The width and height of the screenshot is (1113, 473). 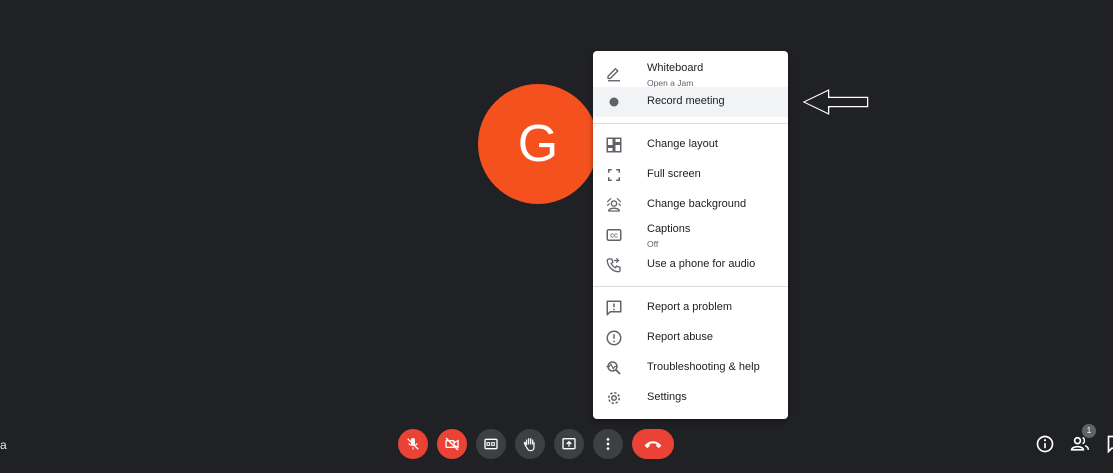 I want to click on phone-audio-icon, so click(x=614, y=265).